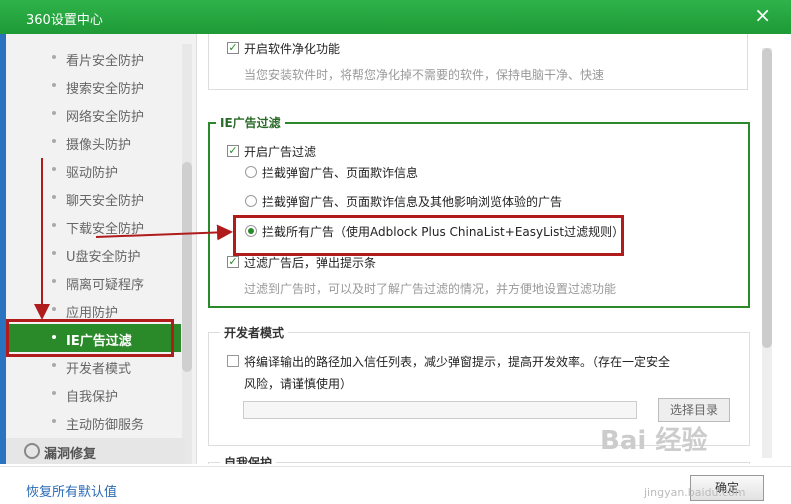  I want to click on annotation-arrows, so click(133, 239).